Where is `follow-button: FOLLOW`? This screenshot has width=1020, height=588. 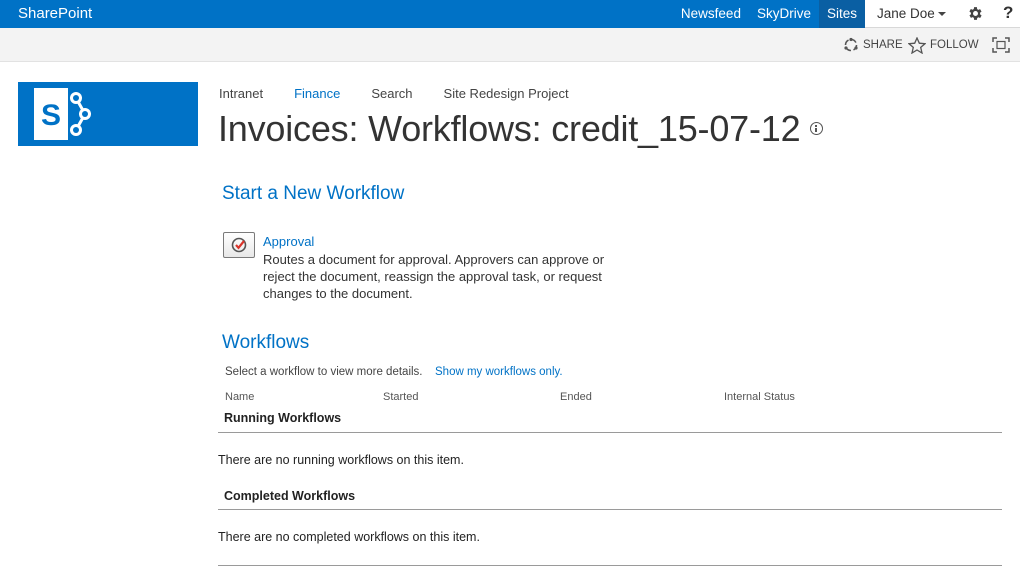 follow-button: FOLLOW is located at coordinates (943, 45).